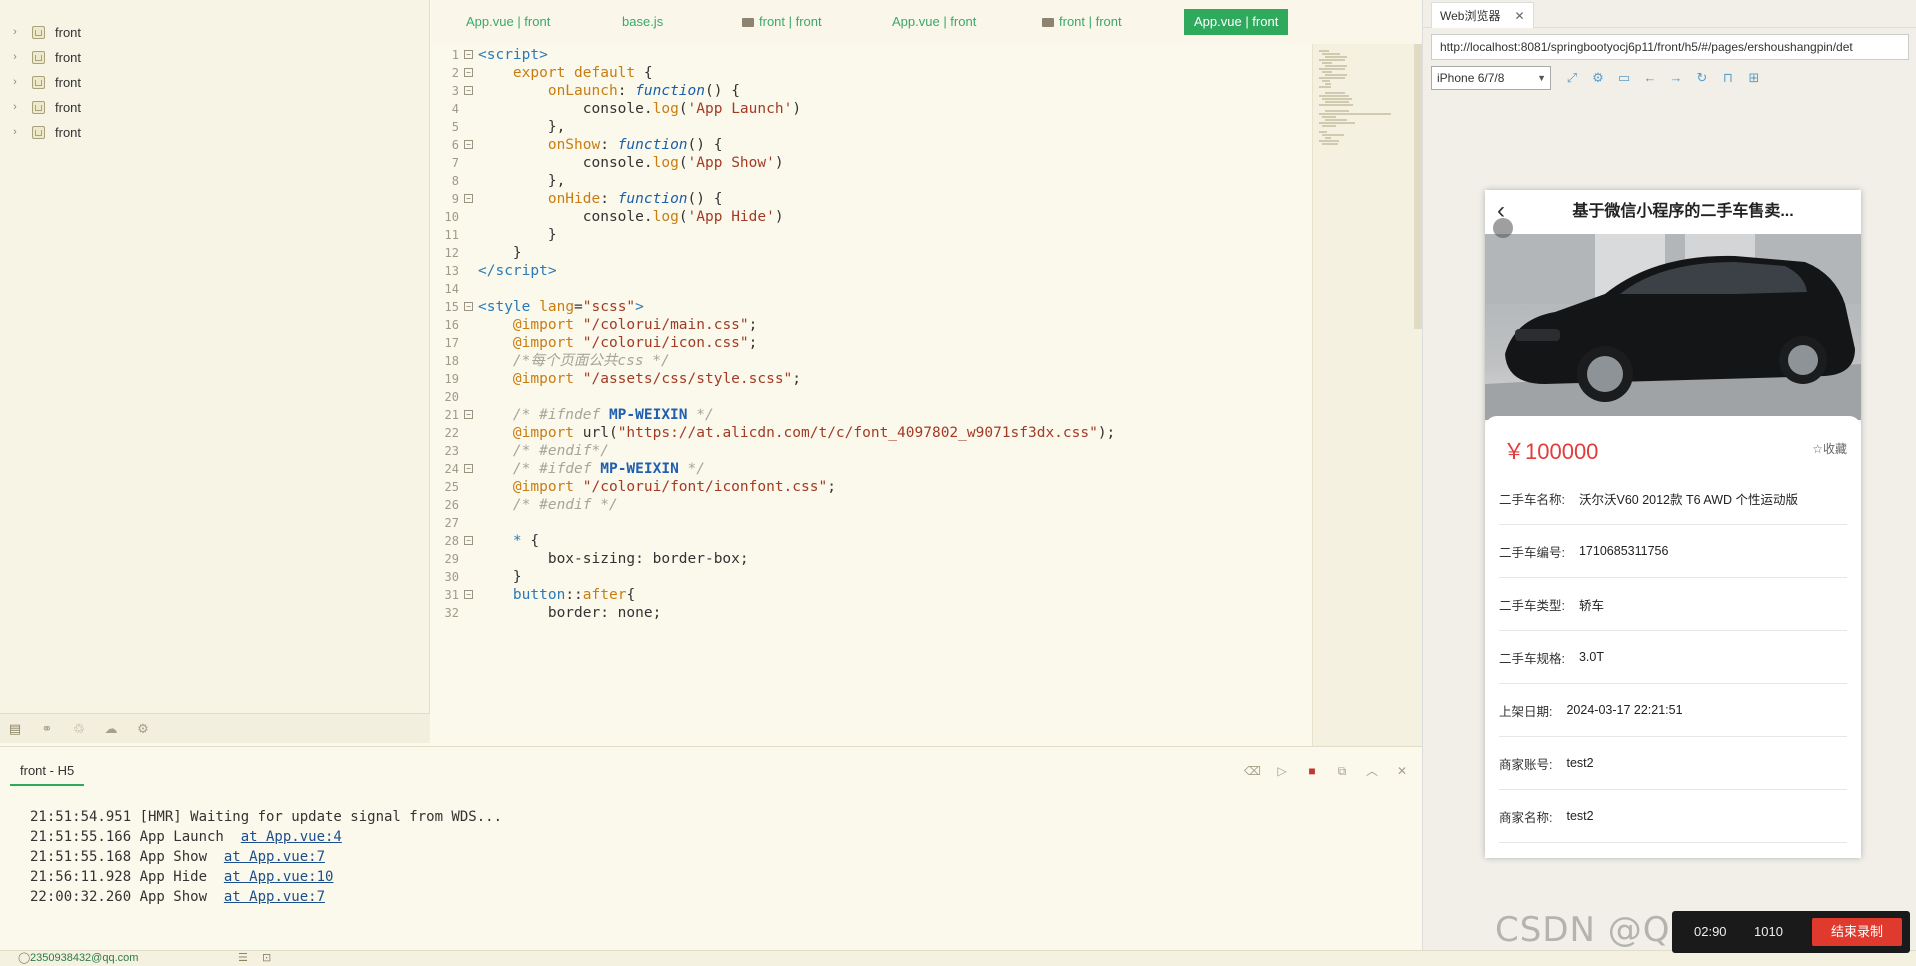  I want to click on lock-icon: ⊓, so click(1728, 78).